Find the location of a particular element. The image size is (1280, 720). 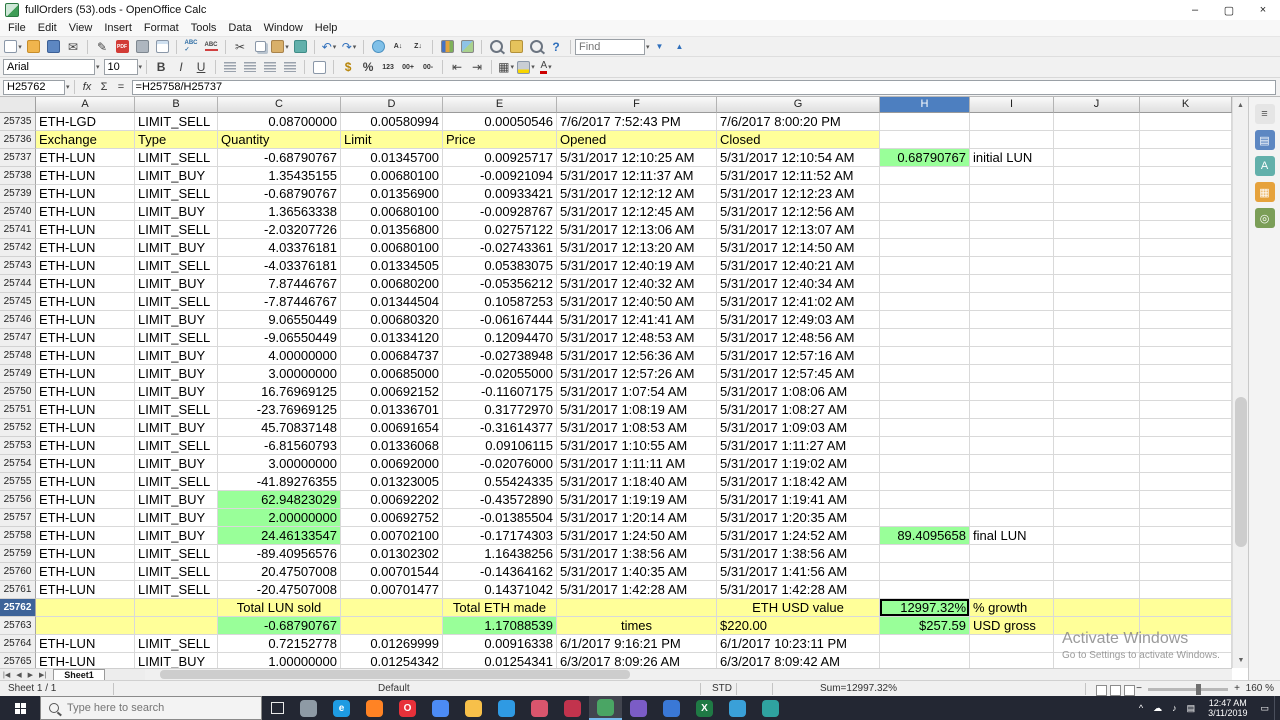

cell-J25746 is located at coordinates (1097, 320).